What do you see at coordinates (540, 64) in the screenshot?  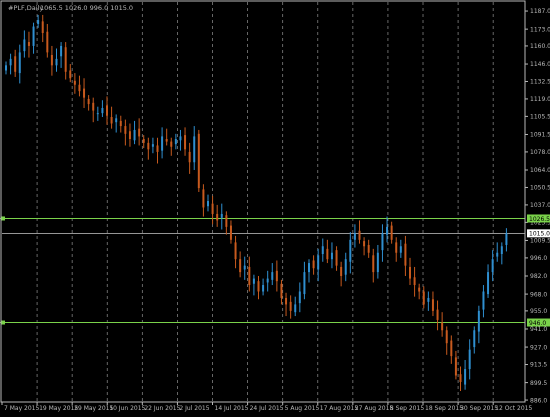 I see `y-tick-label: 1146.0` at bounding box center [540, 64].